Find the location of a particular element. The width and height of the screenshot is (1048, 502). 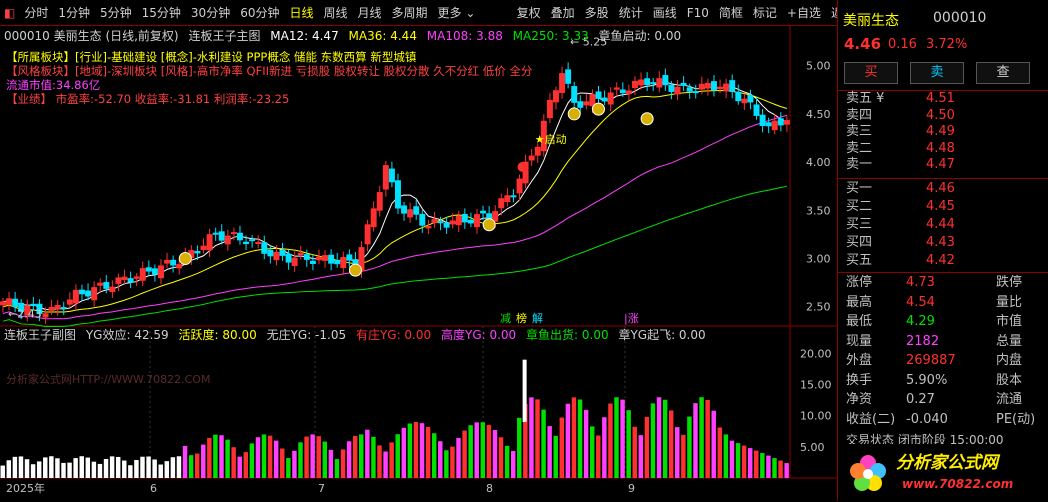

btn-diejia: 叠加 is located at coordinates (563, 12).